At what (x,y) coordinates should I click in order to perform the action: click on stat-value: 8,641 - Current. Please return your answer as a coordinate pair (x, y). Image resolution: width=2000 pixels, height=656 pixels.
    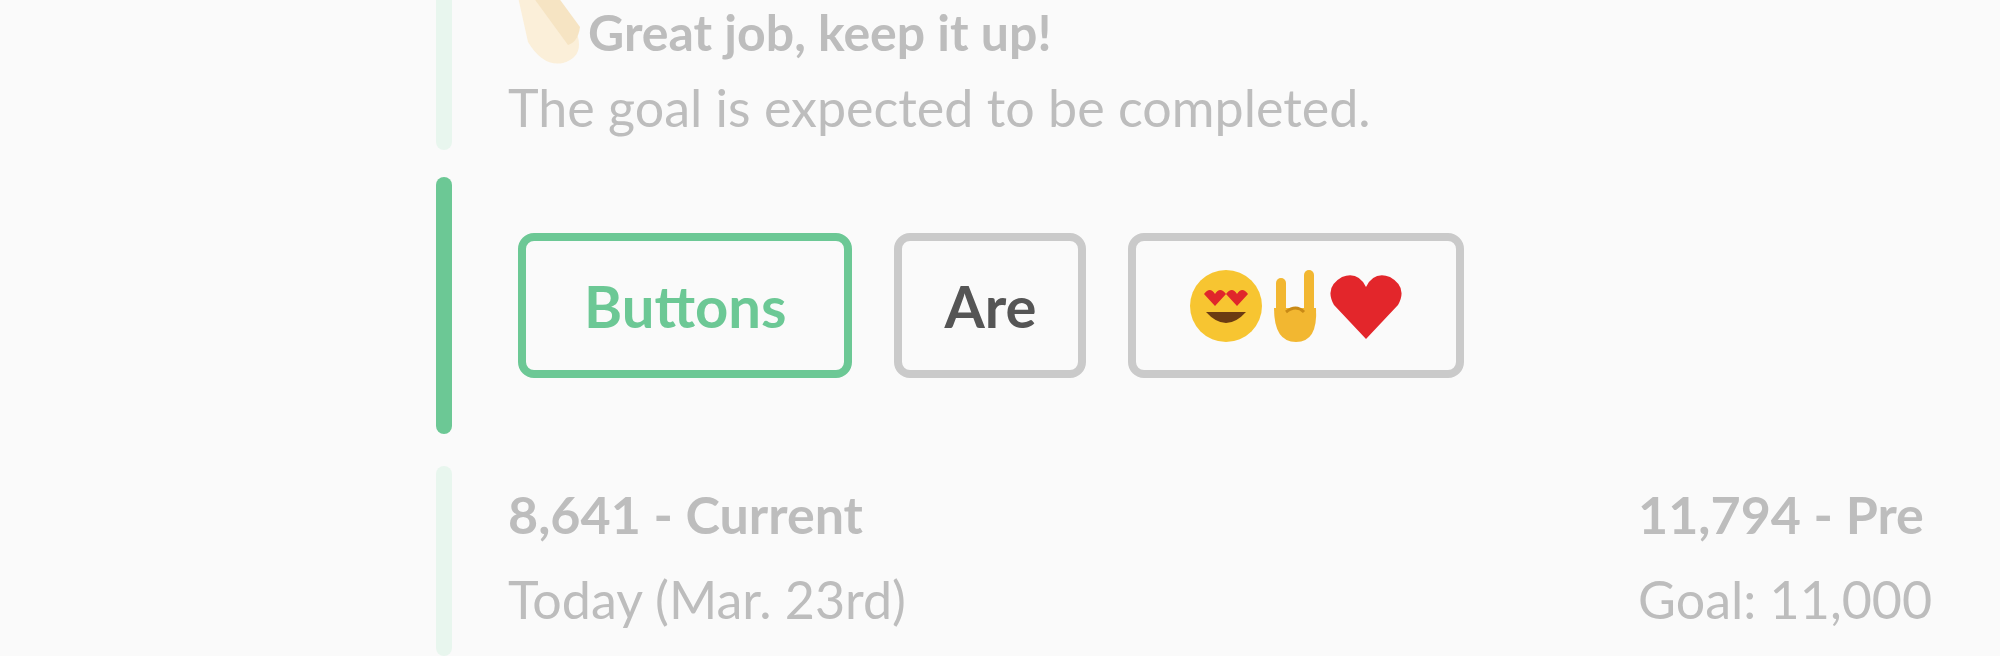
    Looking at the image, I should click on (686, 515).